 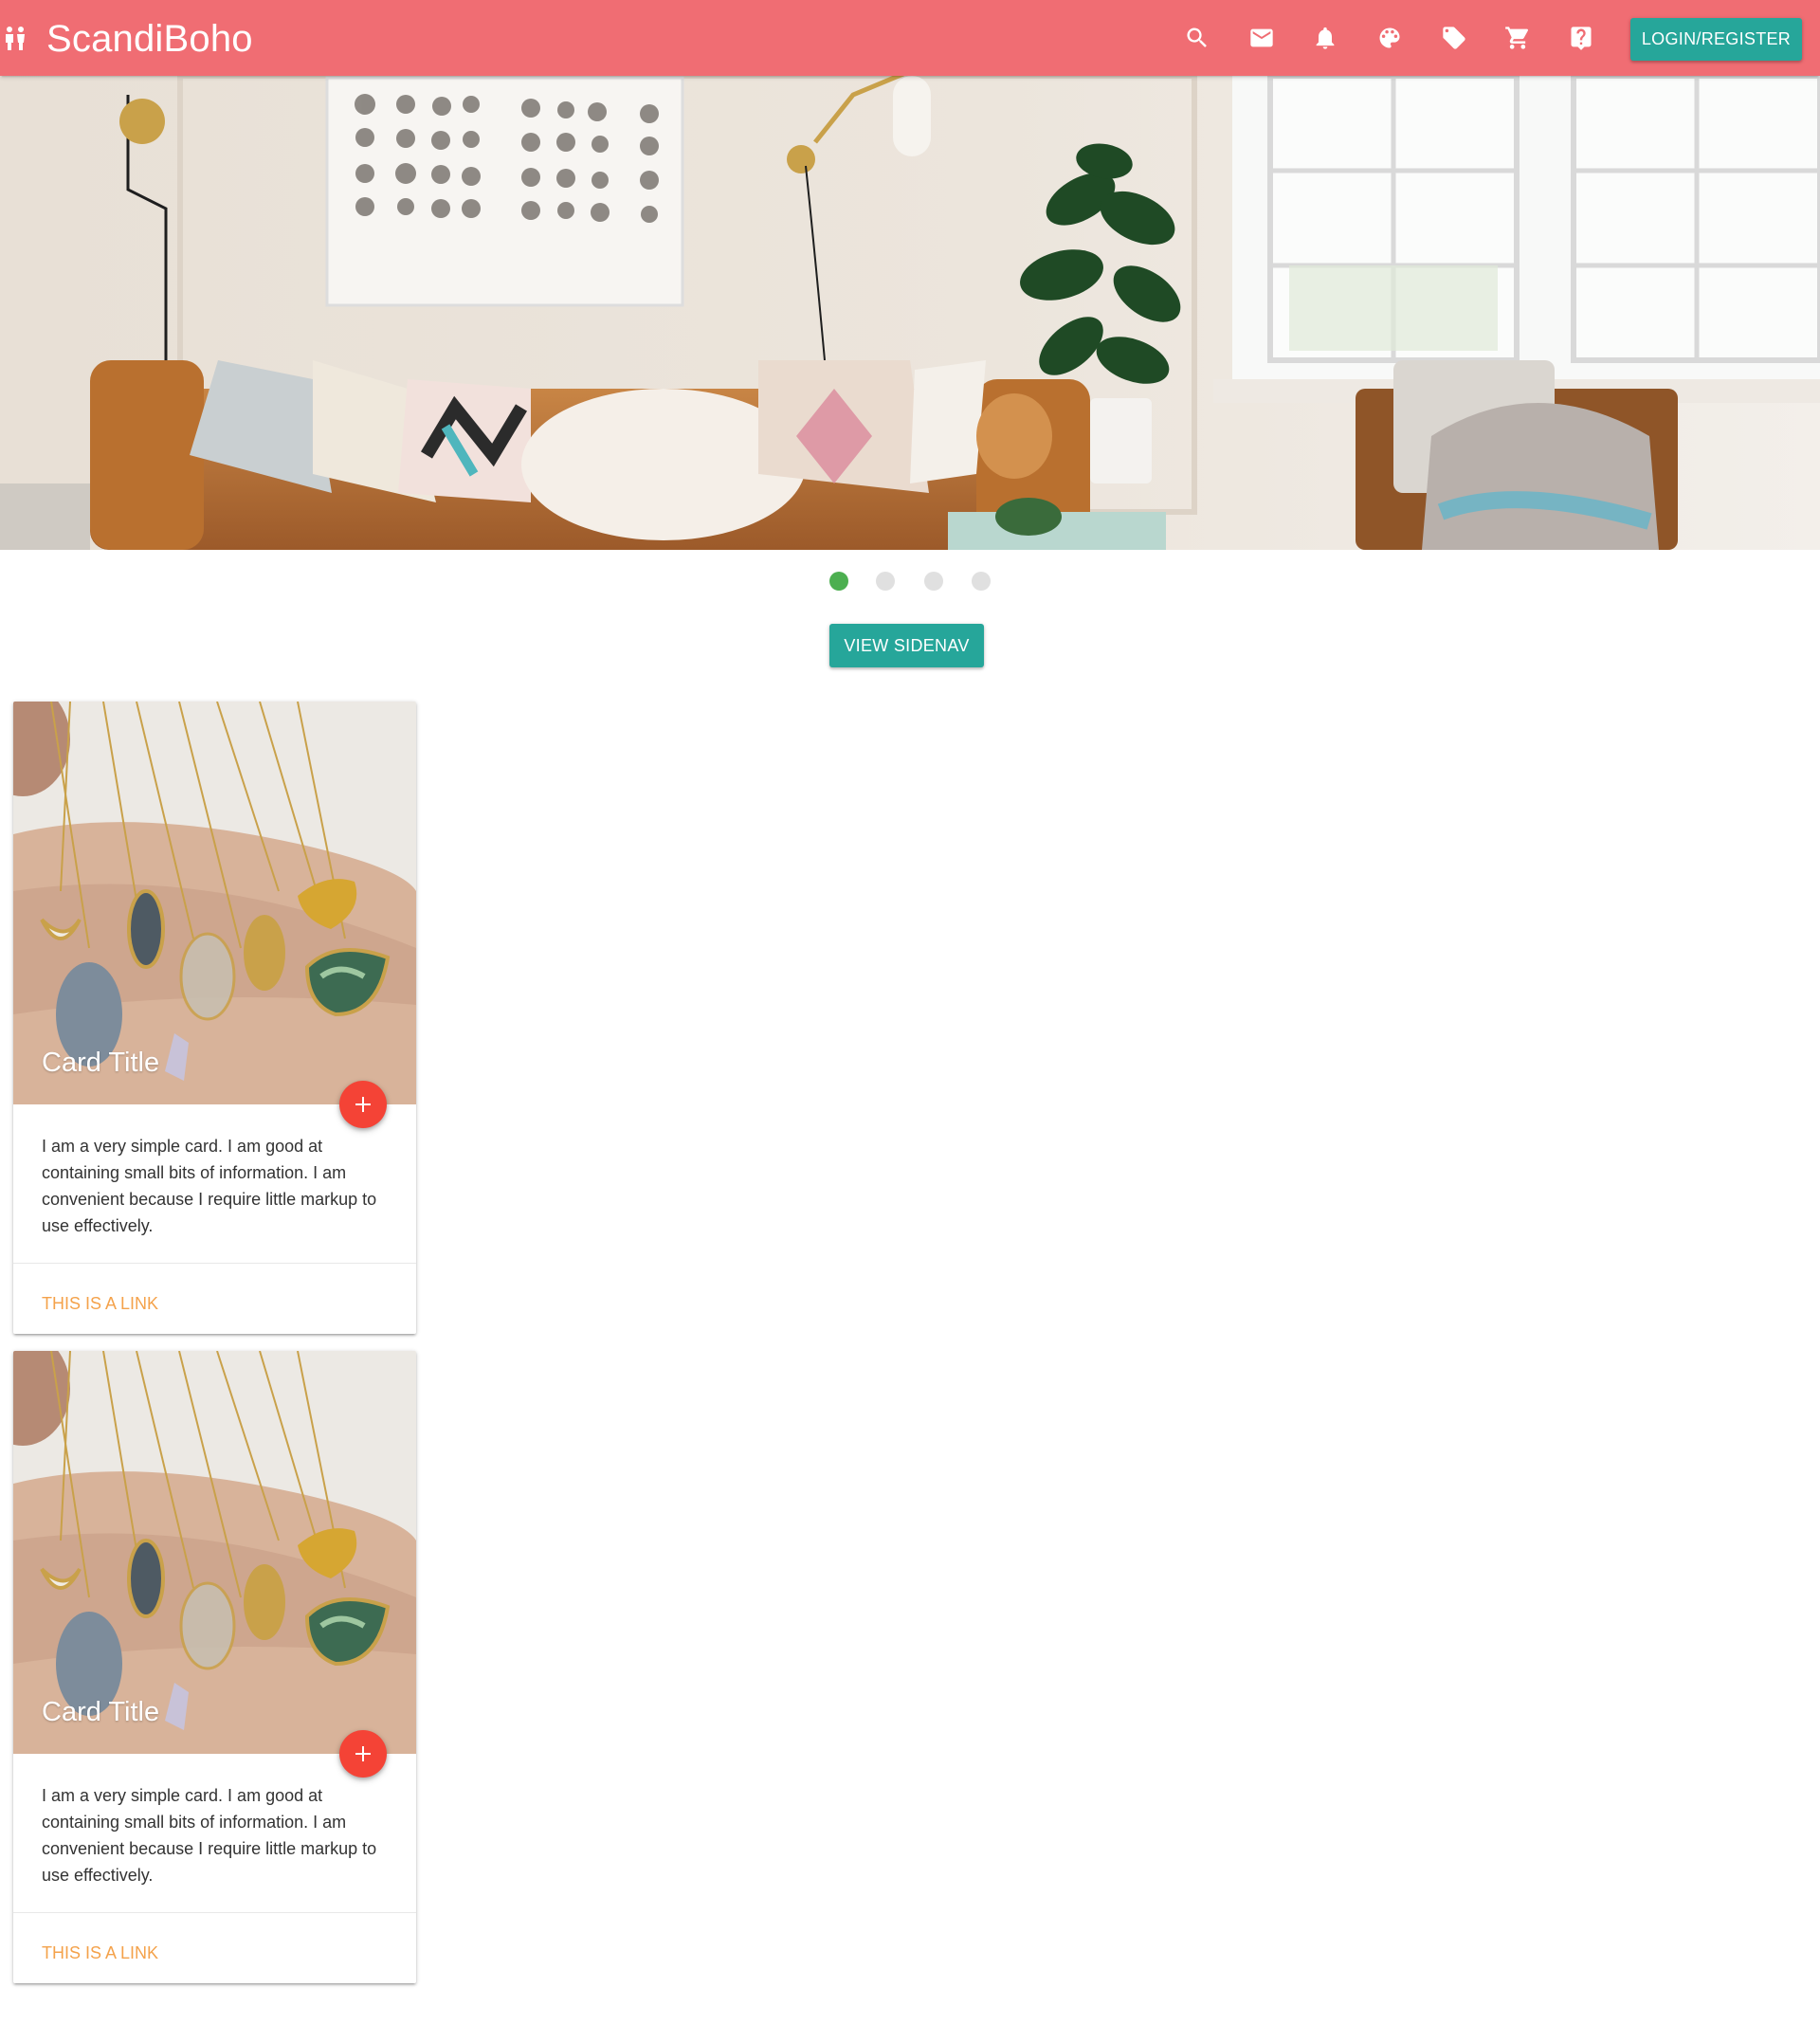 I want to click on brand-logo-link: ScandiBoho, so click(x=149, y=39).